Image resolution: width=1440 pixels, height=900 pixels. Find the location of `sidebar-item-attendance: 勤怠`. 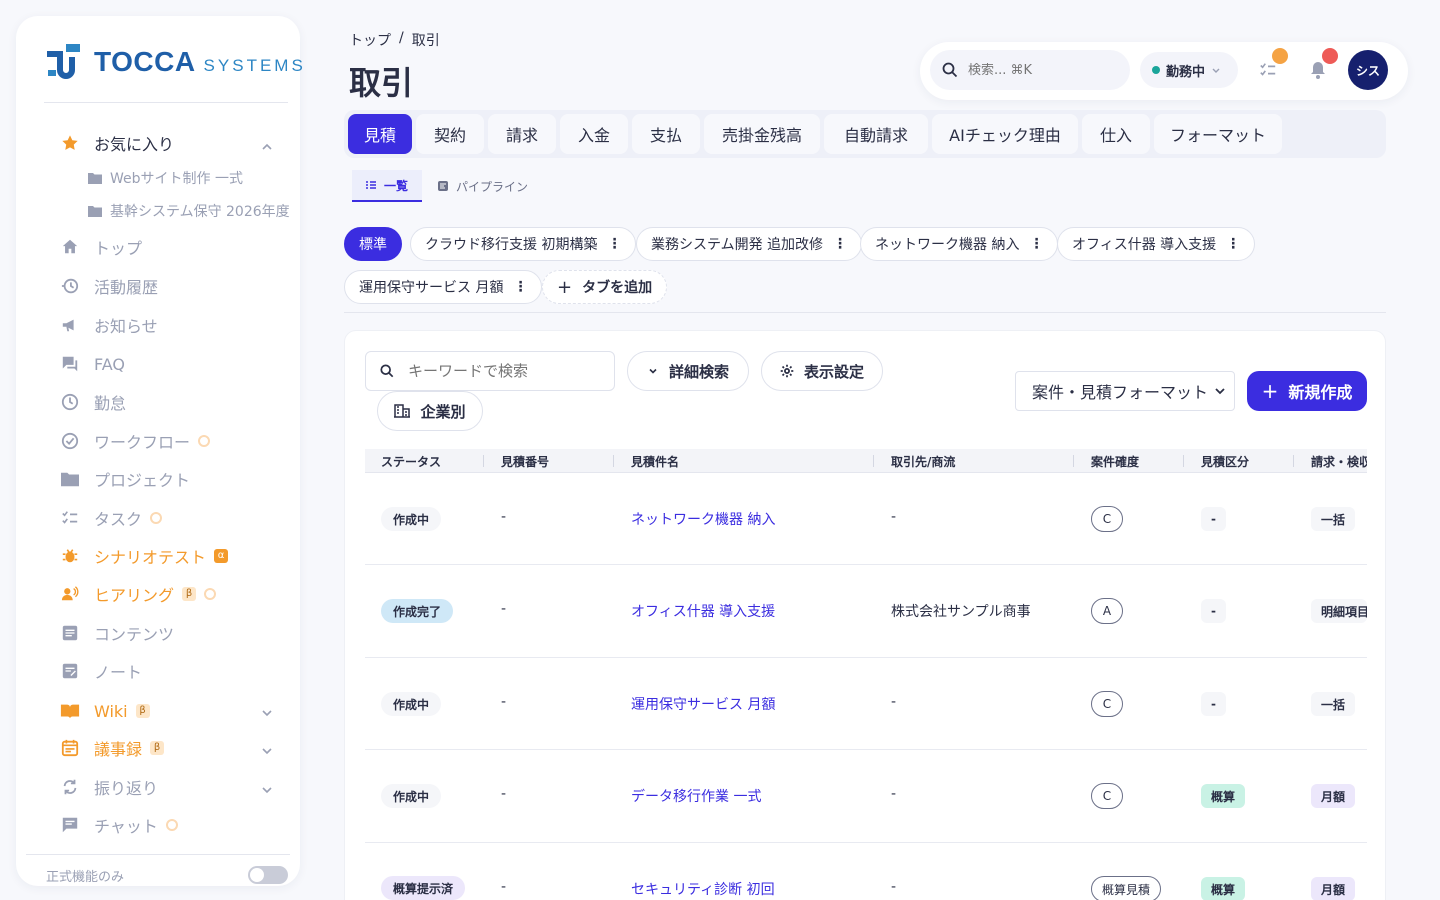

sidebar-item-attendance: 勤怠 is located at coordinates (93, 402).